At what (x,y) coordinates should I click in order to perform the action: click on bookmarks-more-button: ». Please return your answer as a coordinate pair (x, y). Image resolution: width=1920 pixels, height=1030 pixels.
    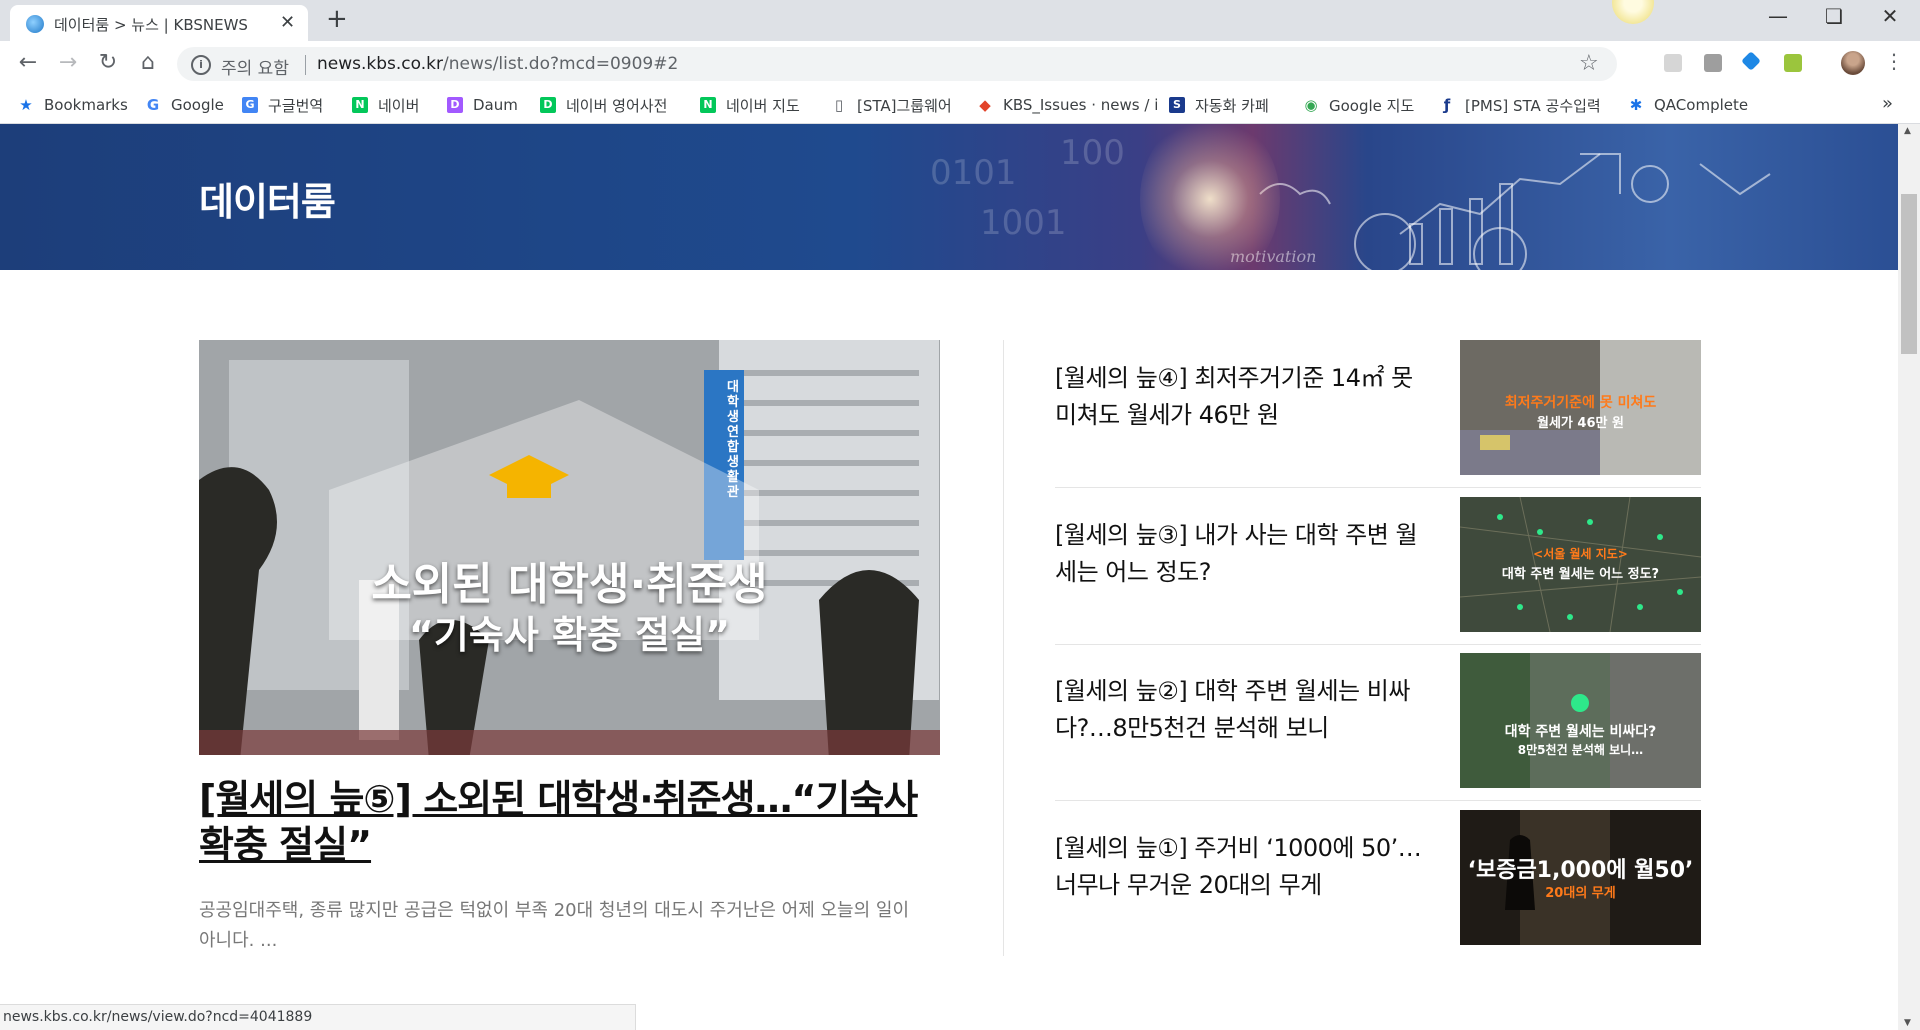
    Looking at the image, I should click on (1887, 103).